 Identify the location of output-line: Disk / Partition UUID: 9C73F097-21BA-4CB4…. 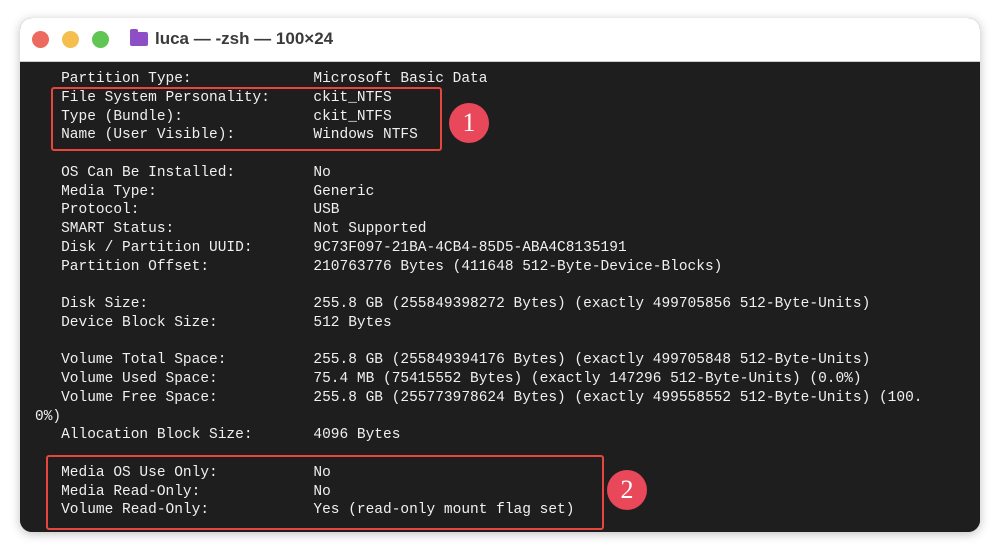
(331, 248).